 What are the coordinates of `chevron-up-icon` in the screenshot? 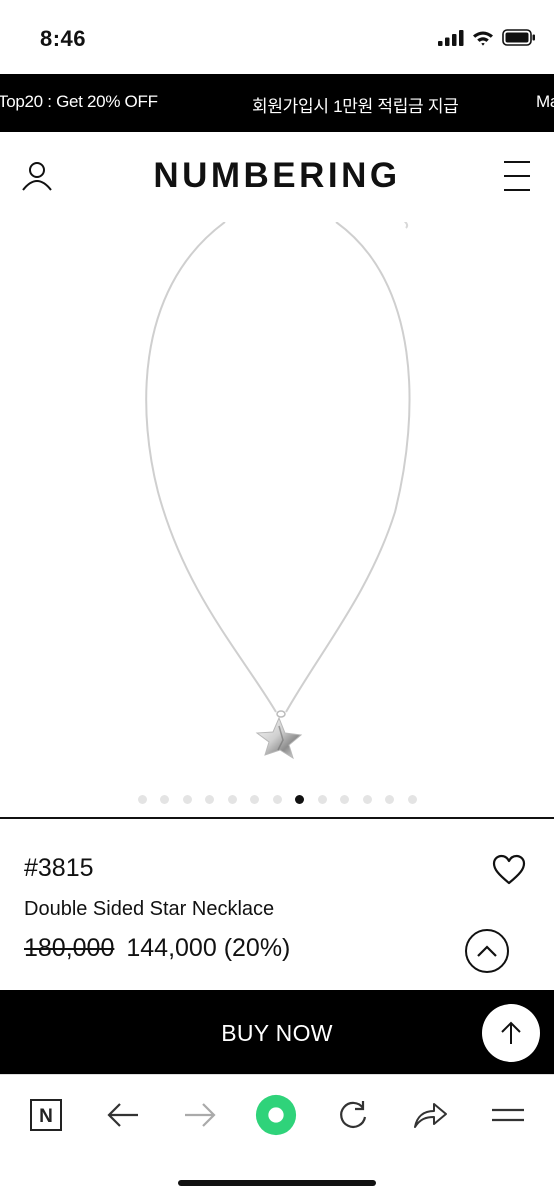 It's located at (487, 951).